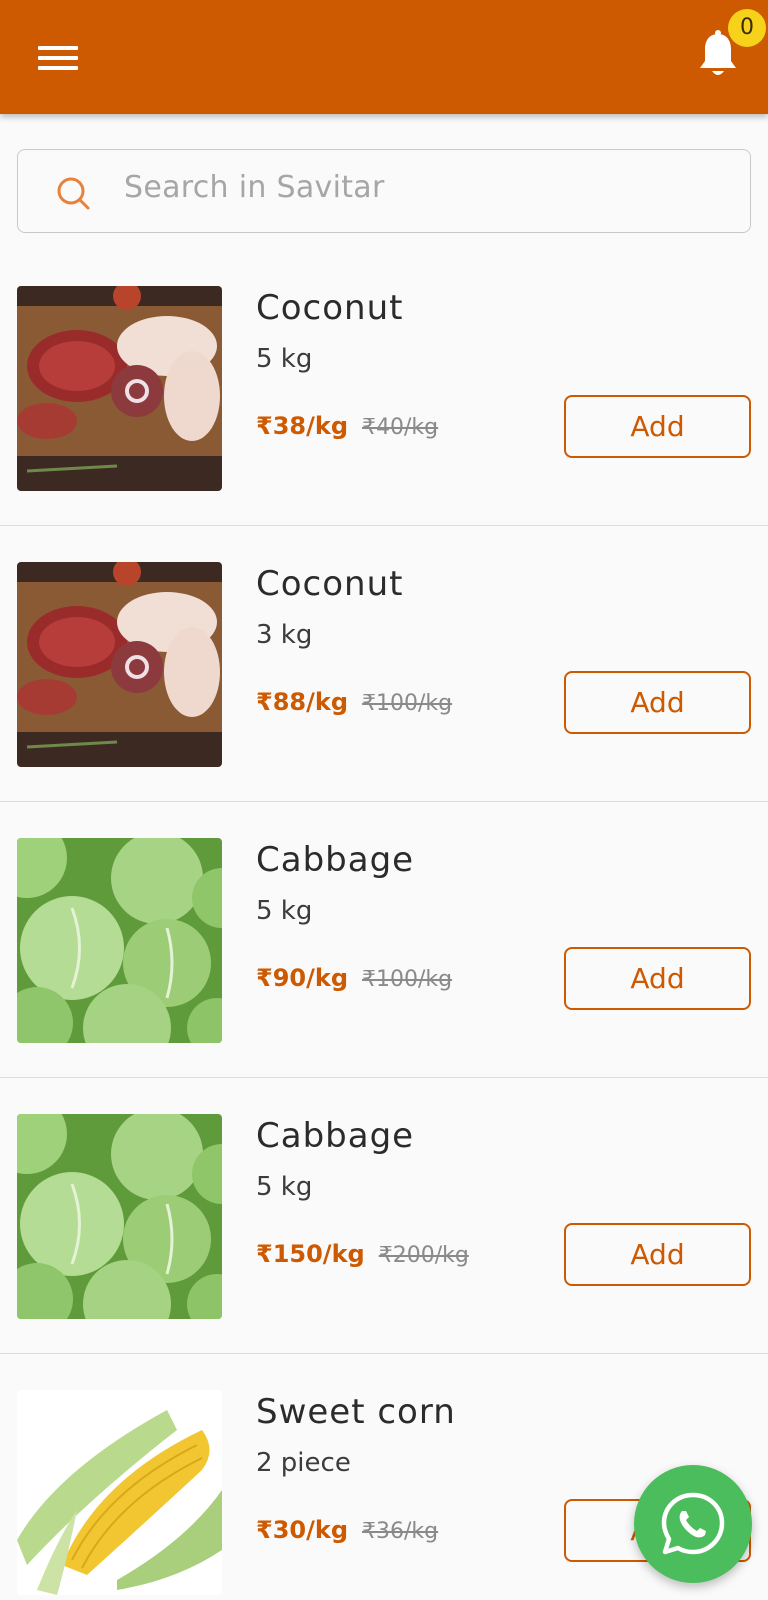 Image resolution: width=768 pixels, height=1600 pixels. I want to click on product-quantity: 2 piece, so click(303, 1463).